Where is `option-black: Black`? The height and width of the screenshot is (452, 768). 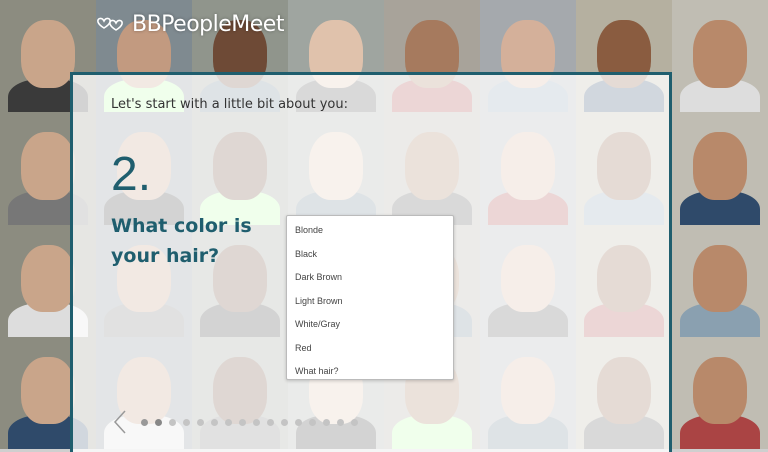
option-black: Black is located at coordinates (370, 255).